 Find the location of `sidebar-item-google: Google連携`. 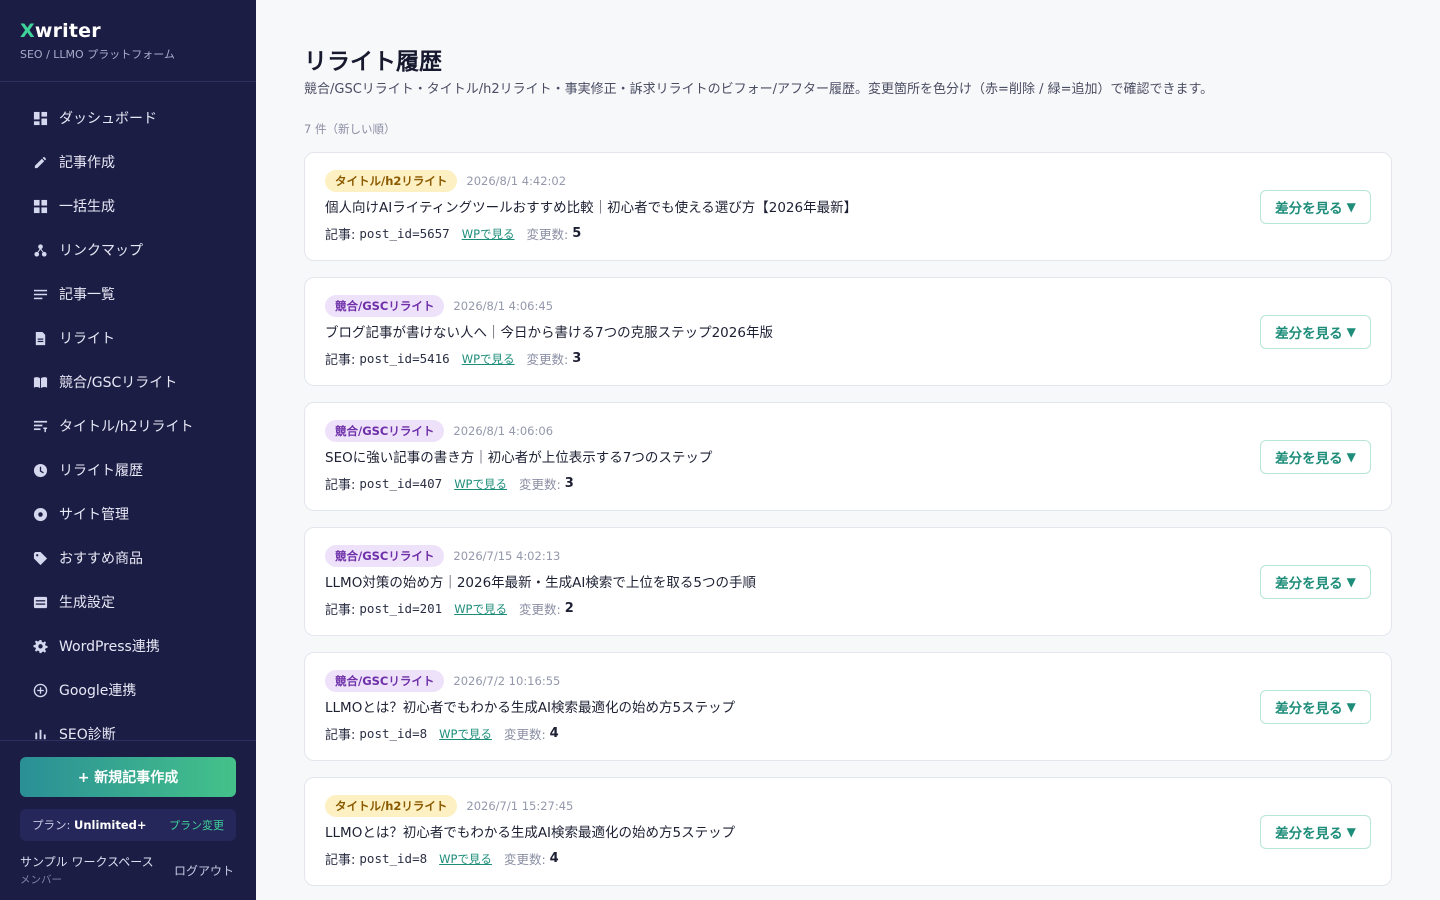

sidebar-item-google: Google連携 is located at coordinates (128, 690).